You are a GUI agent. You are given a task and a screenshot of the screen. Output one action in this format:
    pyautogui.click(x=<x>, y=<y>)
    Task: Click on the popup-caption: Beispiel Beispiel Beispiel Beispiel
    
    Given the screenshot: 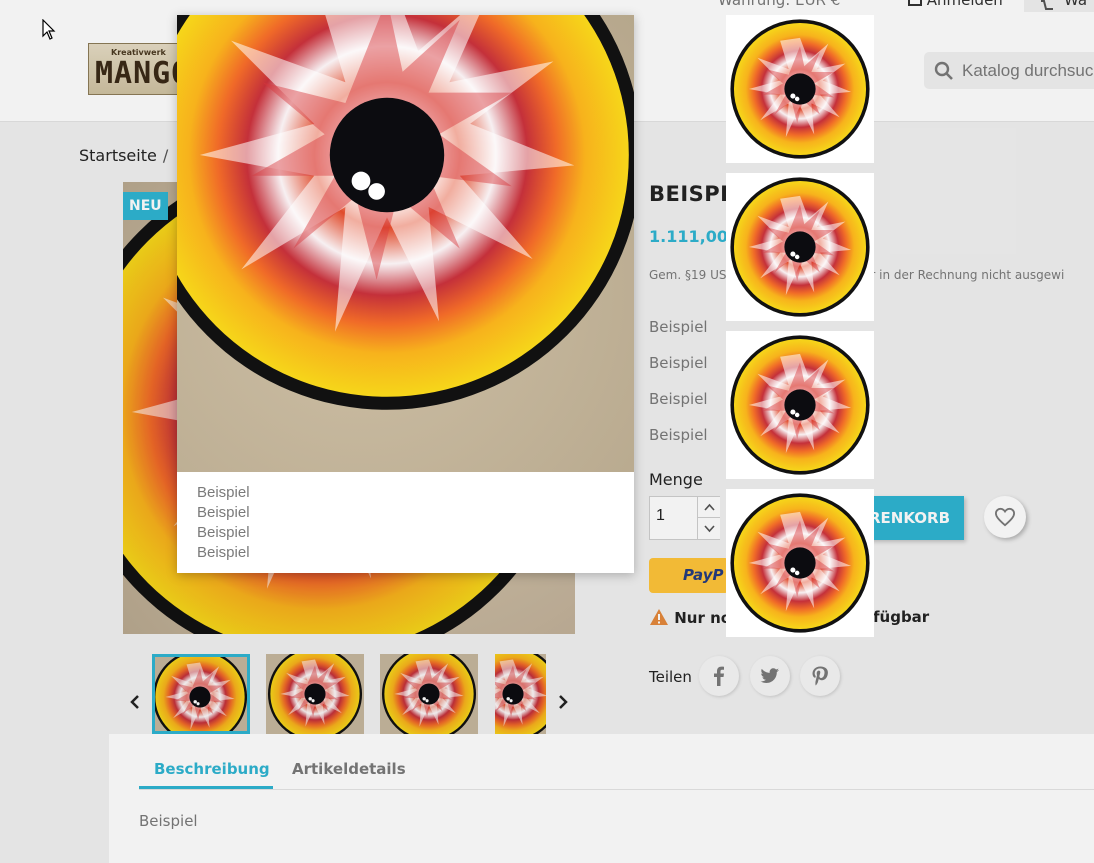 What is the action you would take?
    pyautogui.click(x=223, y=523)
    